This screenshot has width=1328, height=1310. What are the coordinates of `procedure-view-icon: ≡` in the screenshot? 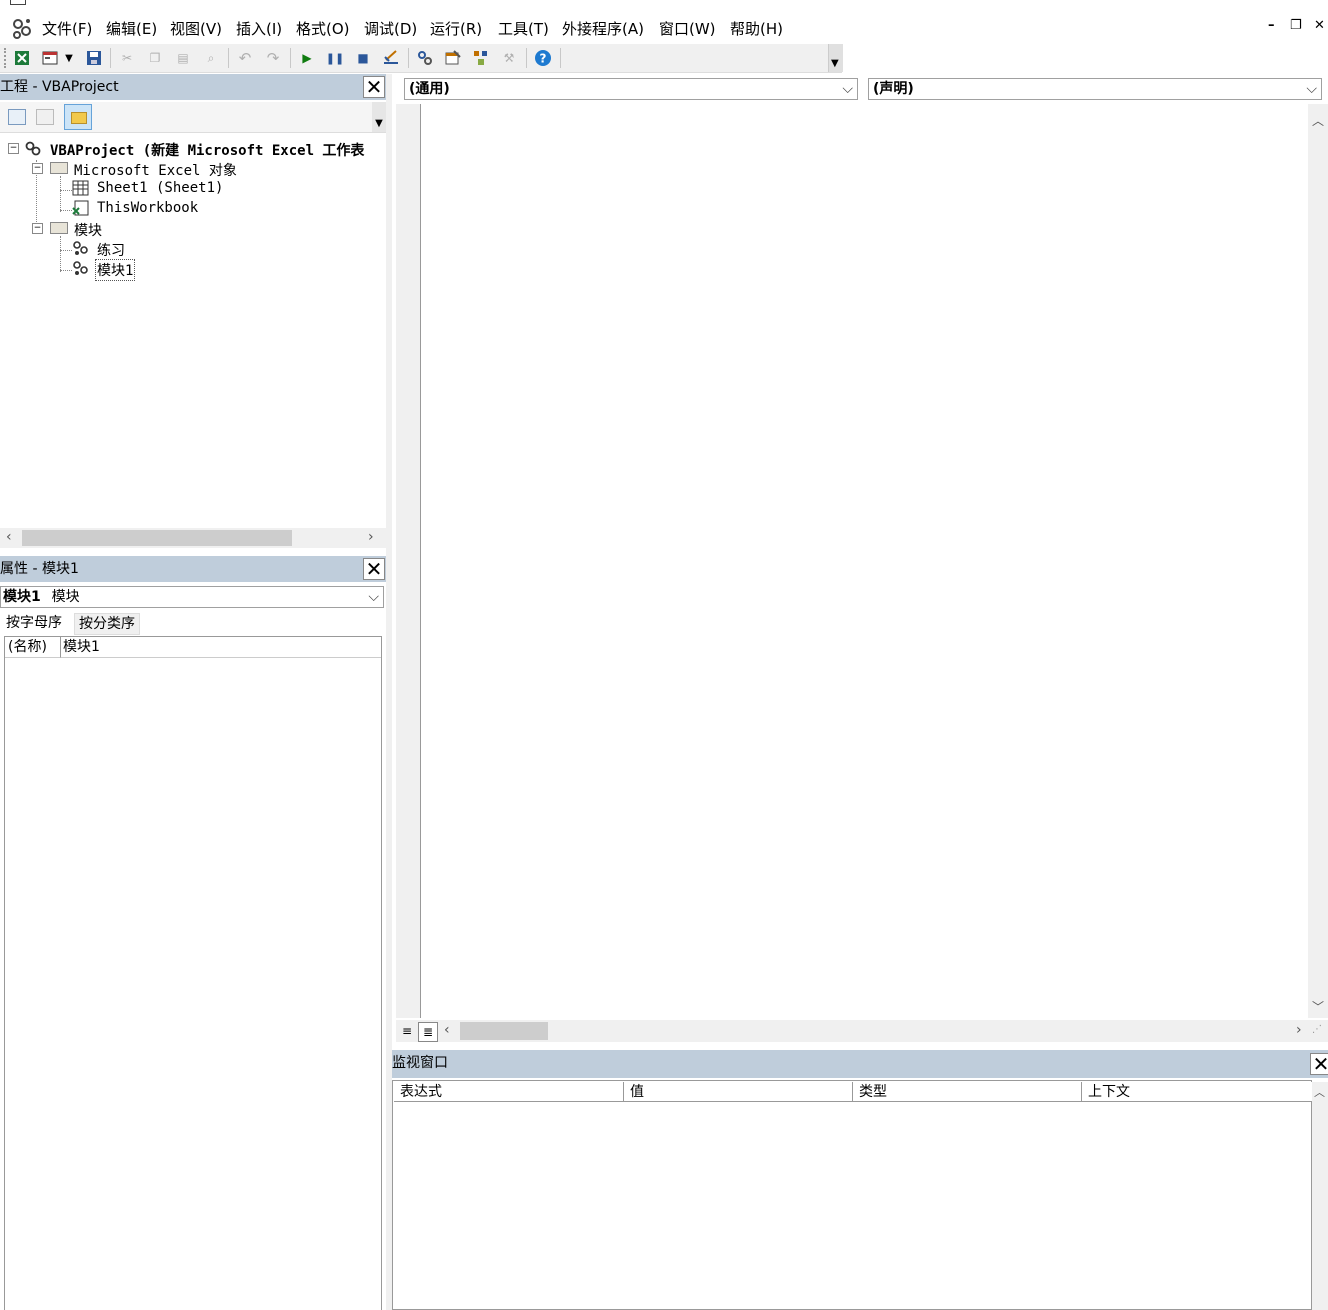 It's located at (407, 1031).